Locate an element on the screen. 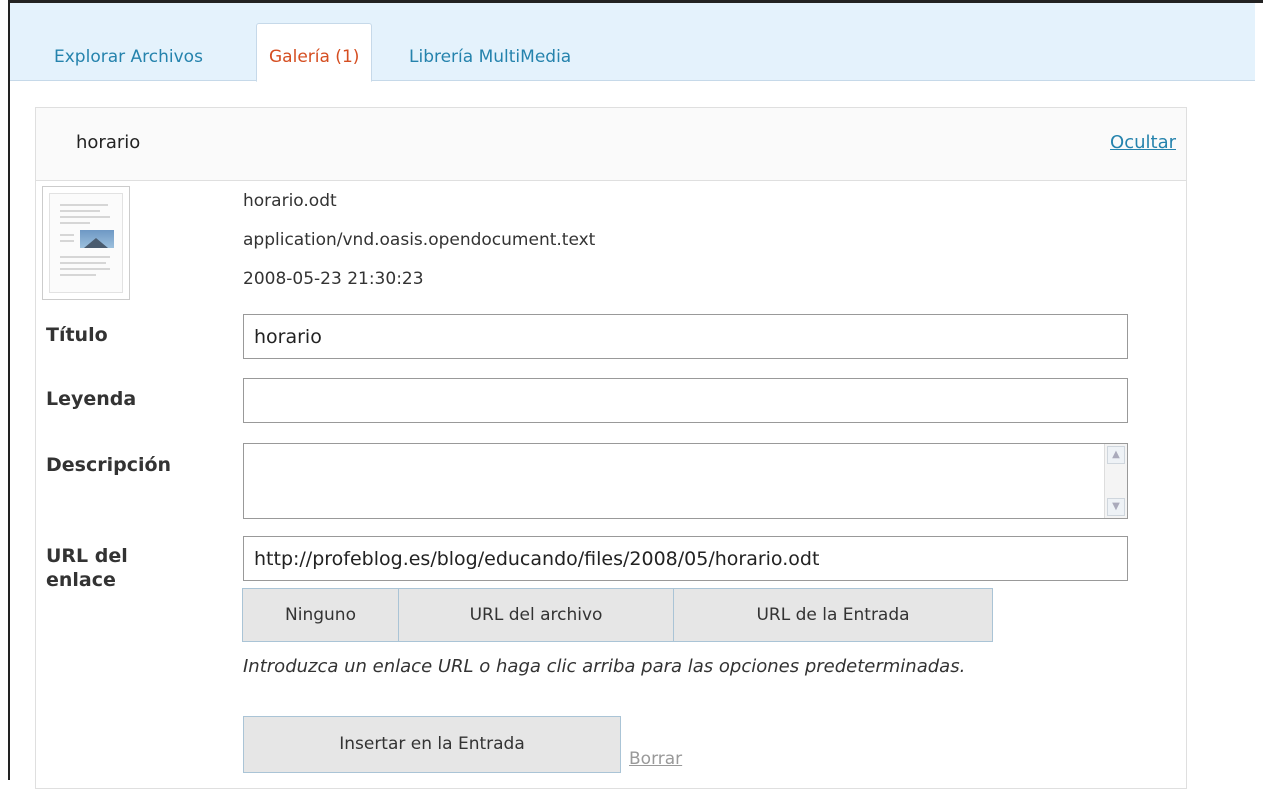 This screenshot has height=789, width=1263. link-url-label-line2: enlace is located at coordinates (81, 580).